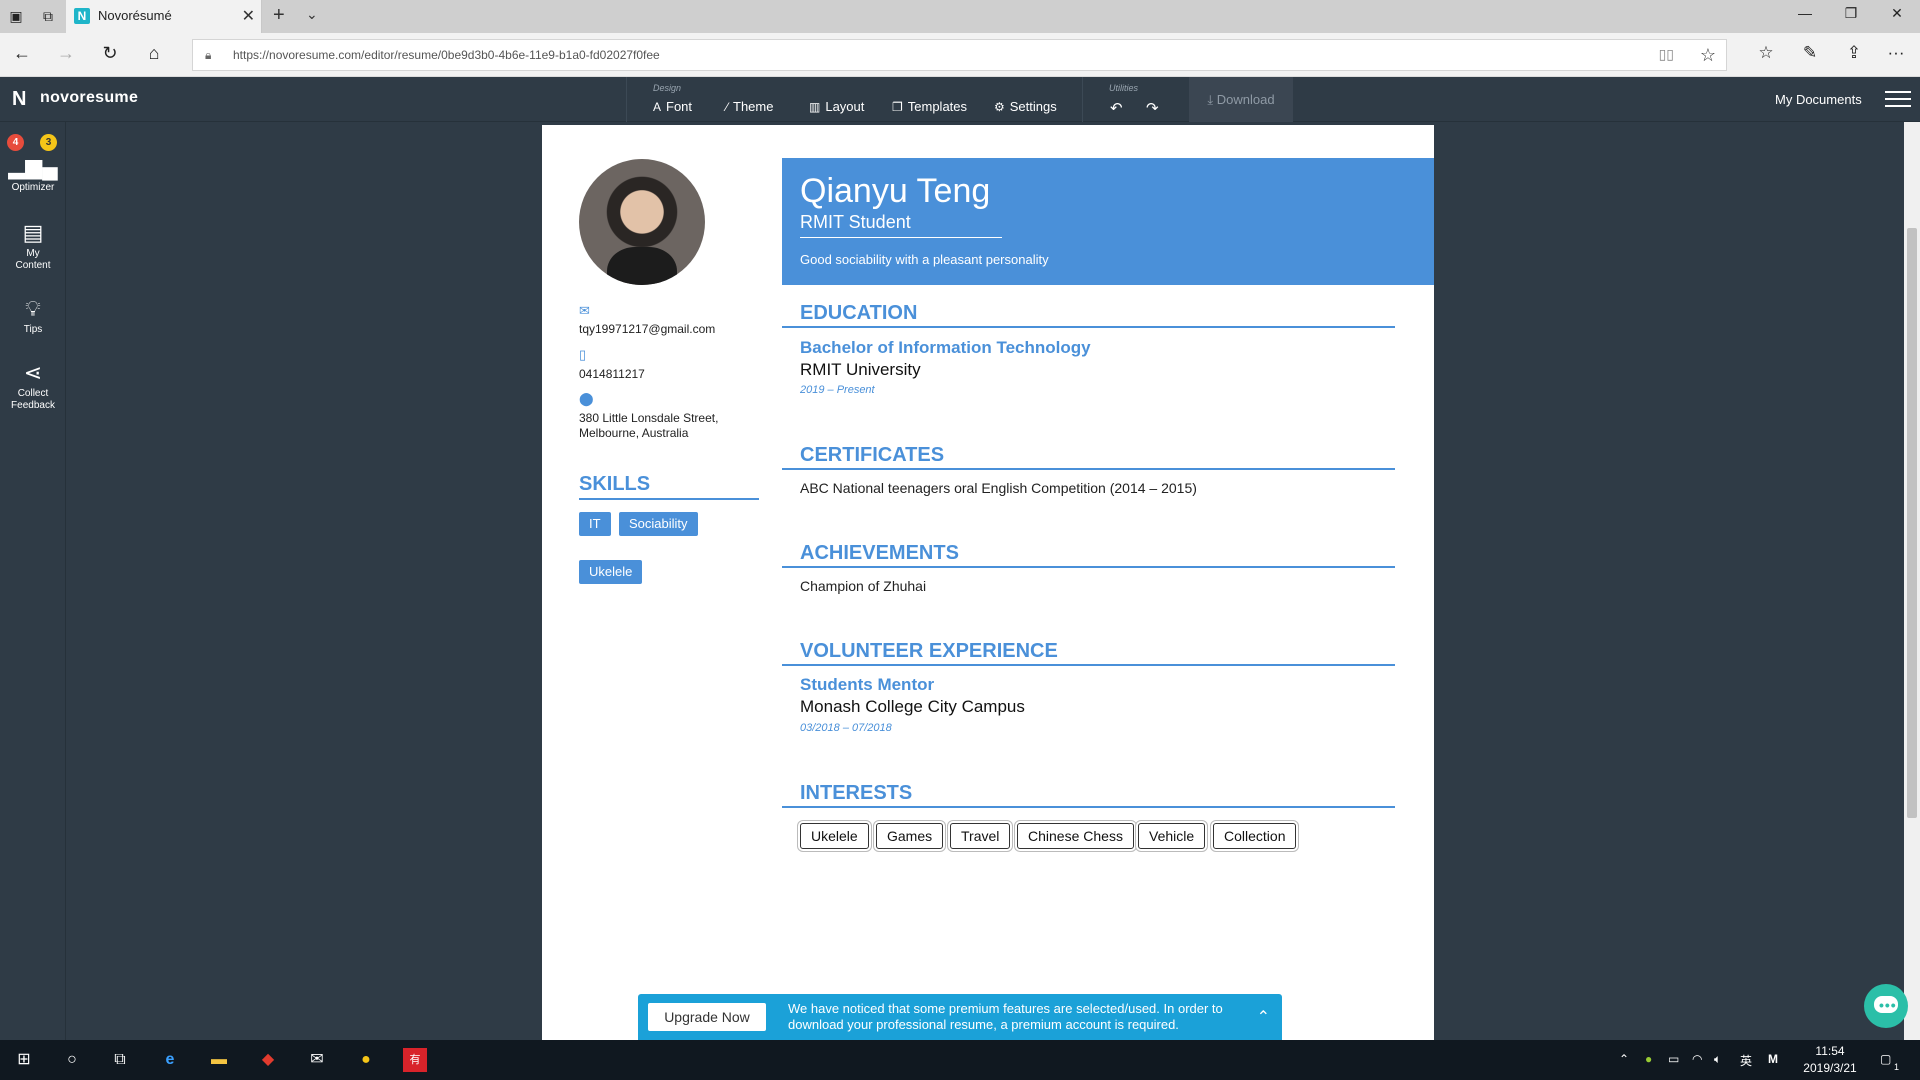 The image size is (1920, 1080). What do you see at coordinates (960, 16) in the screenshot?
I see `browser-tab-bar: ▣ ⧉ N Novorésumé ✕ + ⌄ — ❐ ✕` at bounding box center [960, 16].